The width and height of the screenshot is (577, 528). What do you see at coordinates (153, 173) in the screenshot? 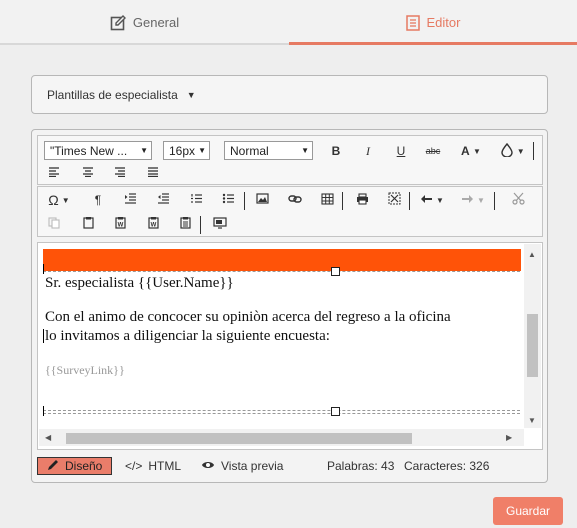
I see `align-justify-button` at bounding box center [153, 173].